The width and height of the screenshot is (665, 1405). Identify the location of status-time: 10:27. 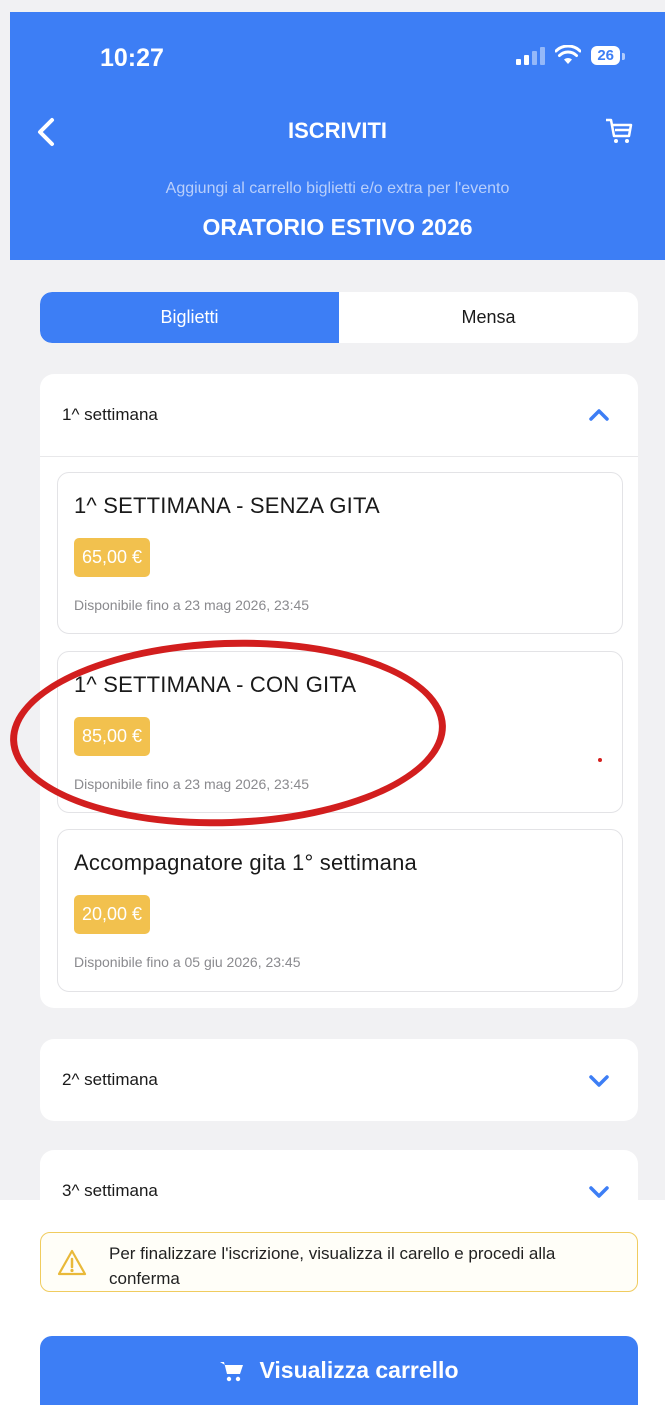
(132, 58).